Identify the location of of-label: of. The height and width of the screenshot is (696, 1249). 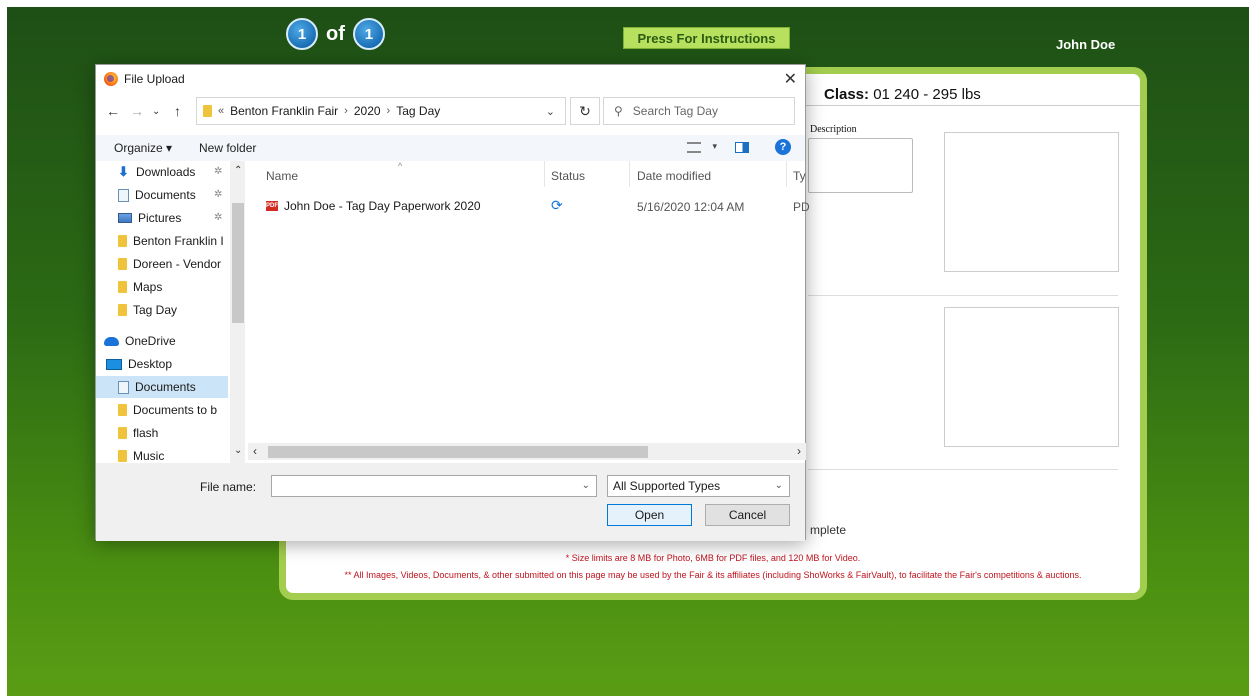
(335, 33).